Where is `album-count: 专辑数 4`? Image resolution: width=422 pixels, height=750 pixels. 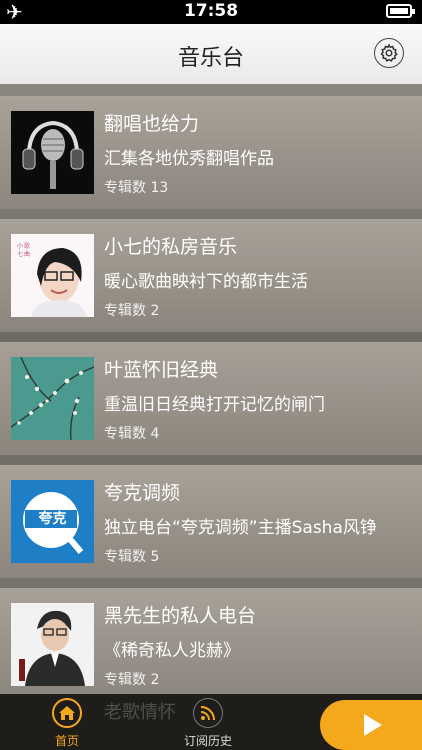
album-count: 专辑数 4 is located at coordinates (132, 434).